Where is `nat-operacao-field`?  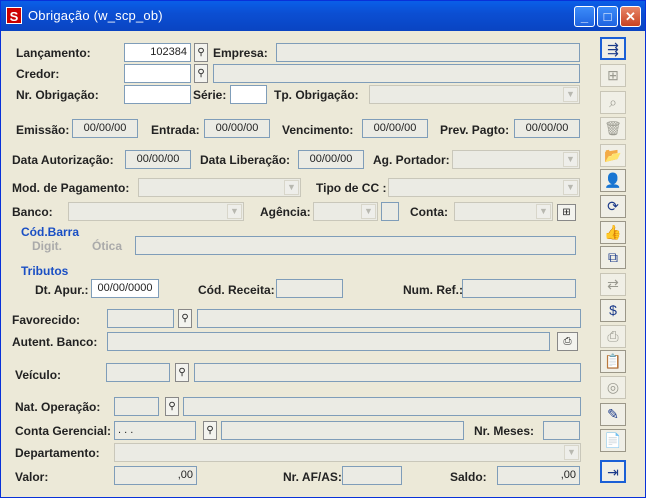 nat-operacao-field is located at coordinates (136, 406).